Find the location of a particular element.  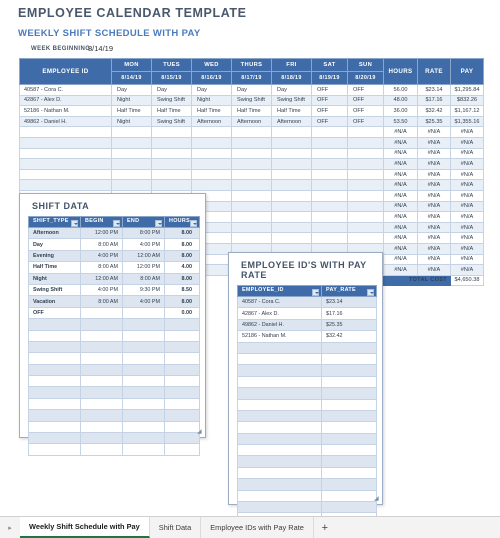

cell-begin: 12:00 PM is located at coordinates (101, 233).